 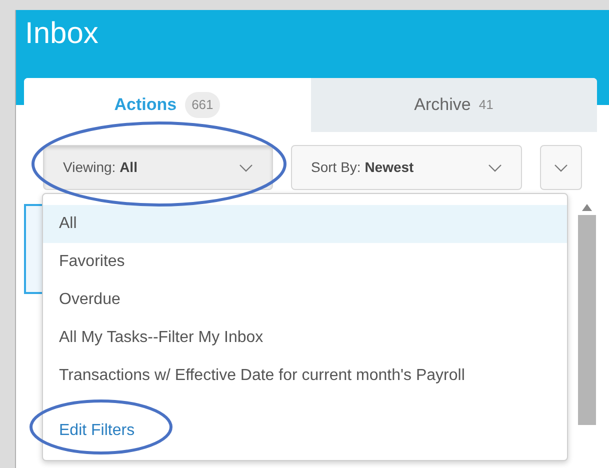 What do you see at coordinates (61, 34) in the screenshot?
I see `window-title: Inbox` at bounding box center [61, 34].